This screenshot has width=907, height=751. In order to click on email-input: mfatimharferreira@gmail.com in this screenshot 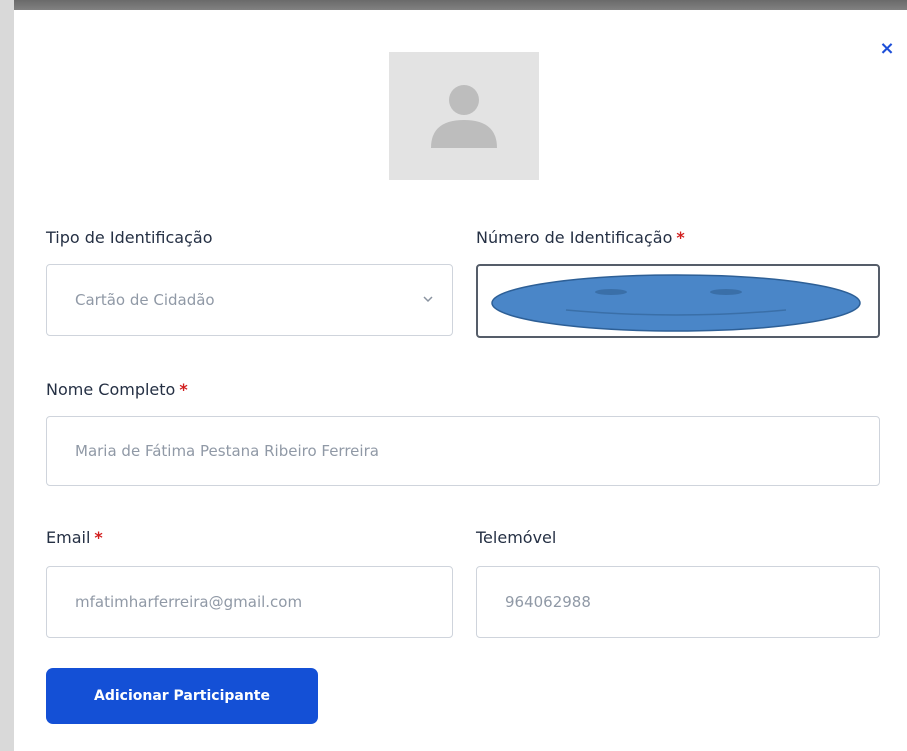, I will do `click(249, 602)`.